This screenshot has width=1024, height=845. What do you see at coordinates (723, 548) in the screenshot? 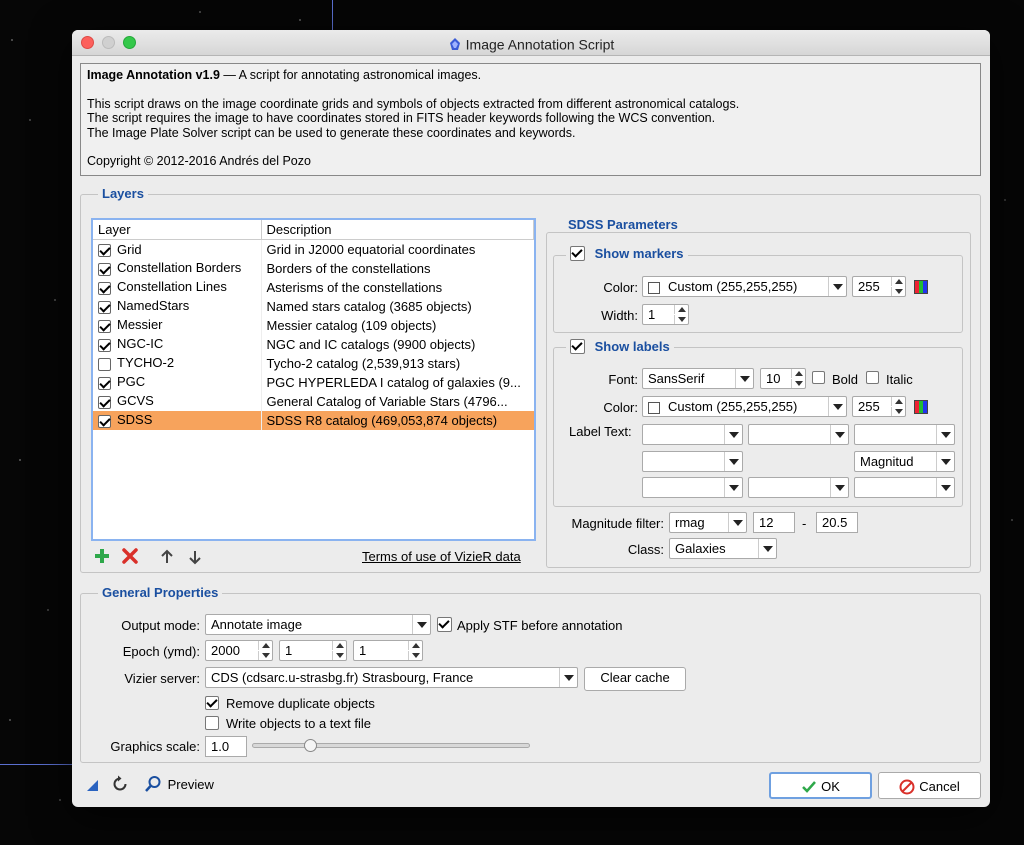
I see `class-combo: Galaxies` at bounding box center [723, 548].